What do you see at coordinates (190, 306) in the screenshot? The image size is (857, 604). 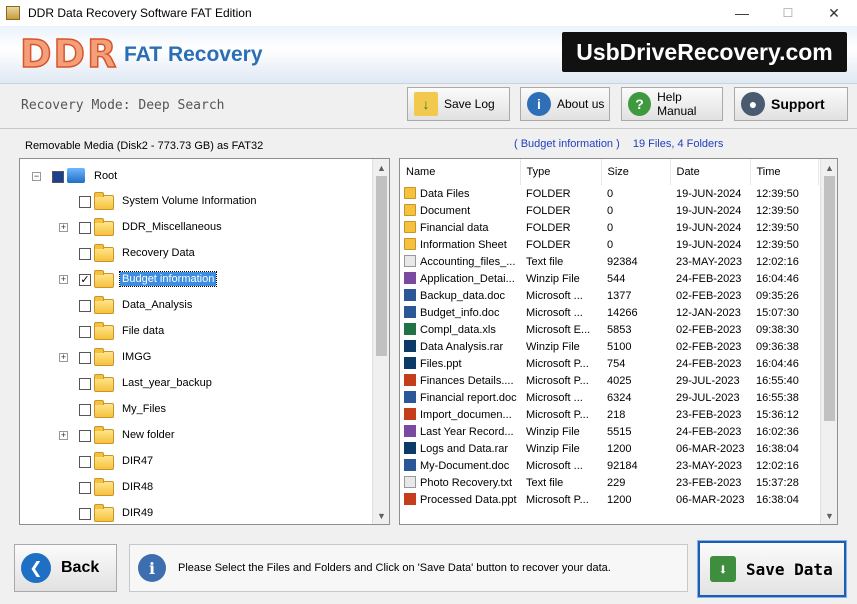 I see `tree-item: Data_Analysis` at bounding box center [190, 306].